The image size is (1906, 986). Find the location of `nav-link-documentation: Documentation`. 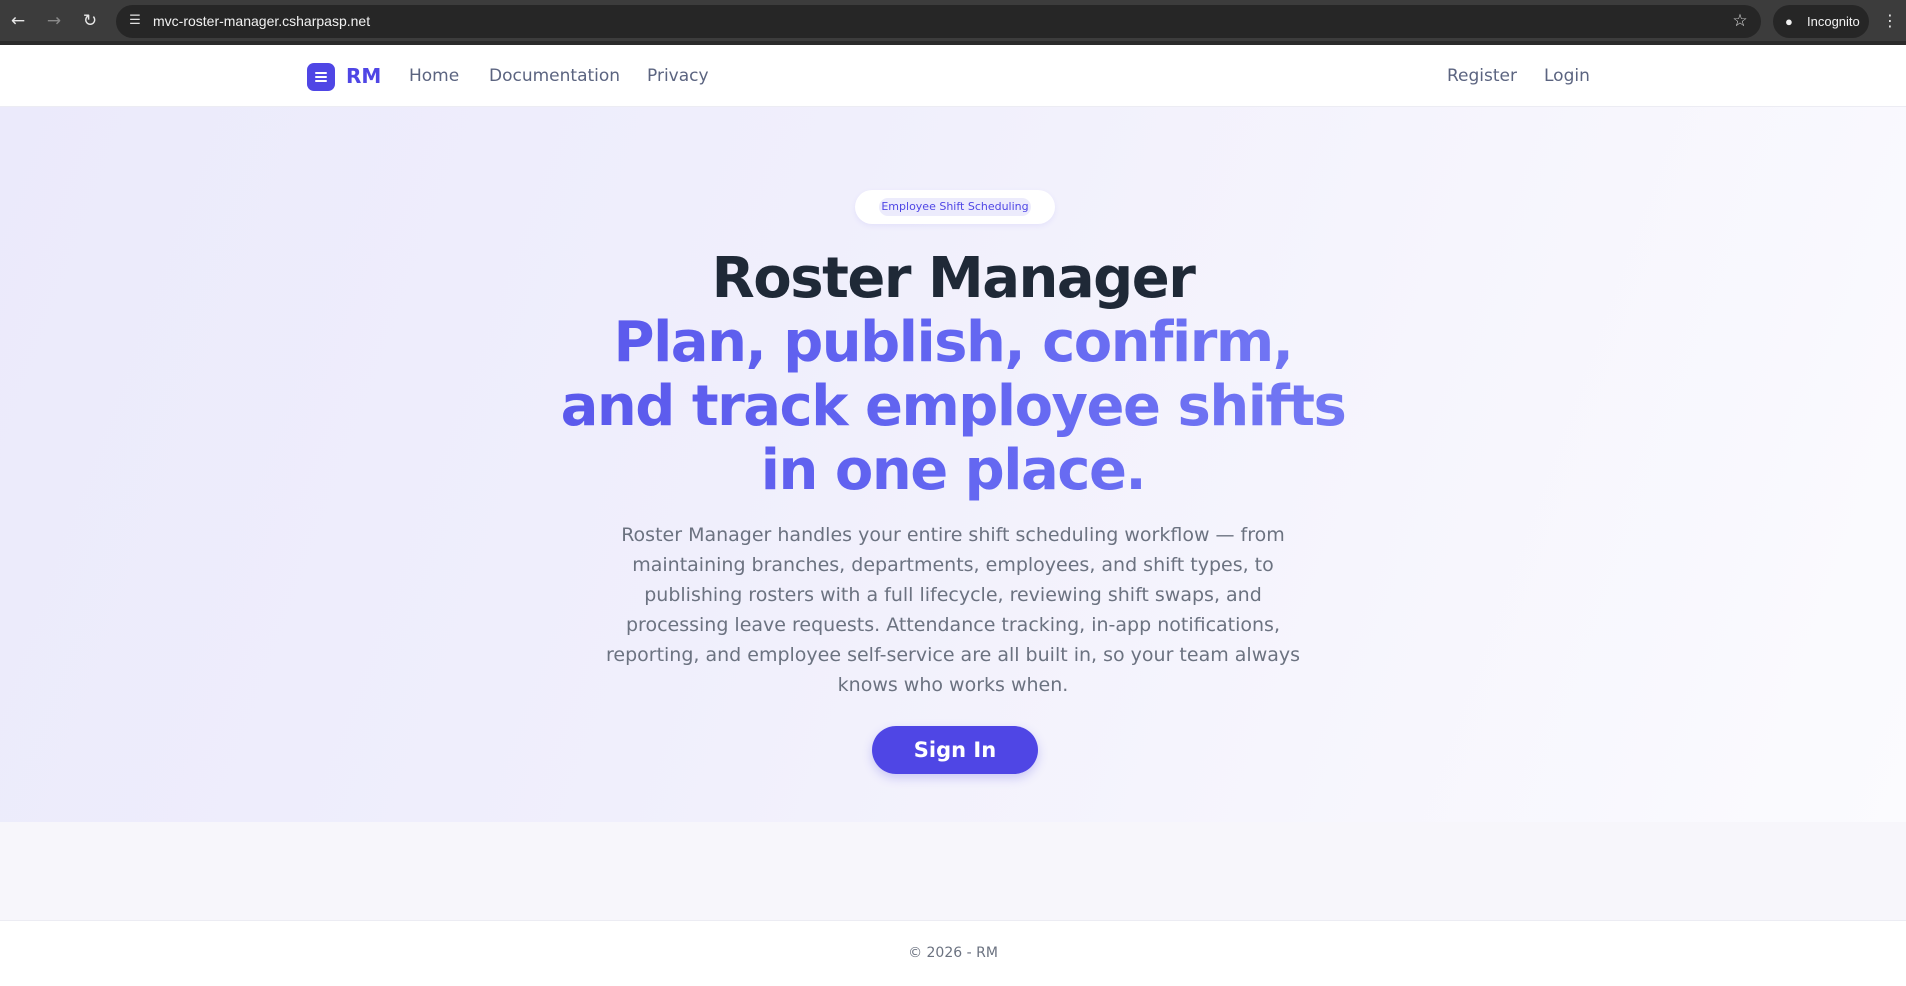

nav-link-documentation: Documentation is located at coordinates (554, 76).